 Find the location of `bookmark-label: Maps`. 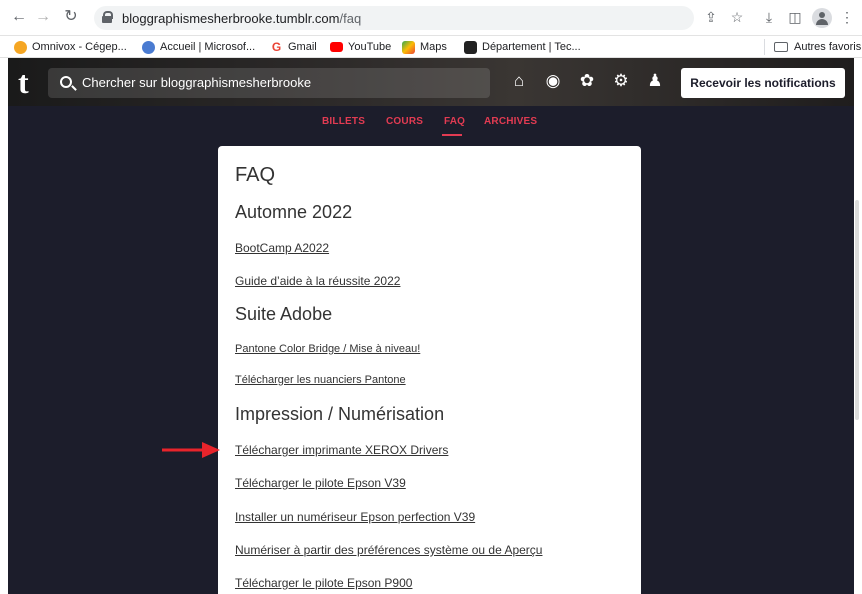

bookmark-label: Maps is located at coordinates (433, 47).